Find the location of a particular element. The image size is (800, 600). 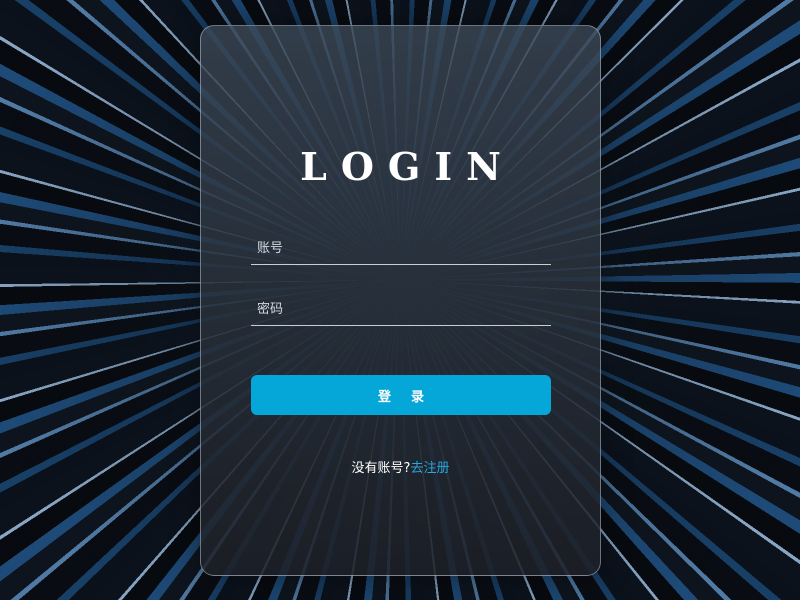

login-button-label-second: 录 is located at coordinates (418, 397).